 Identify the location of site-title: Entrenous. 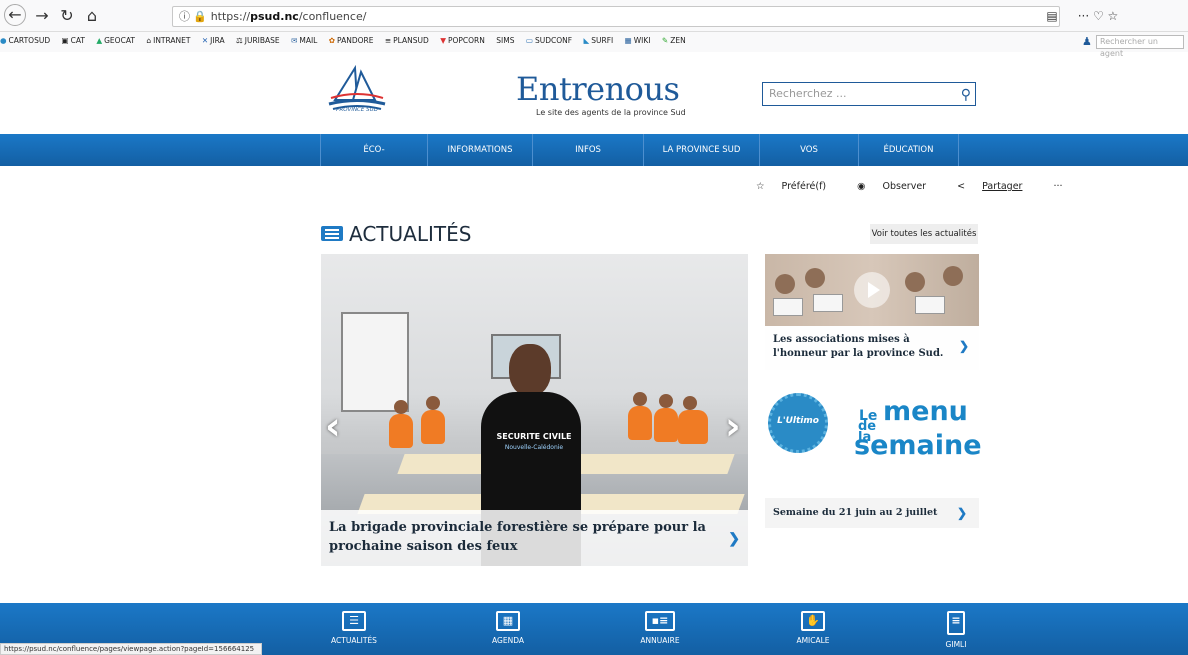
(598, 89).